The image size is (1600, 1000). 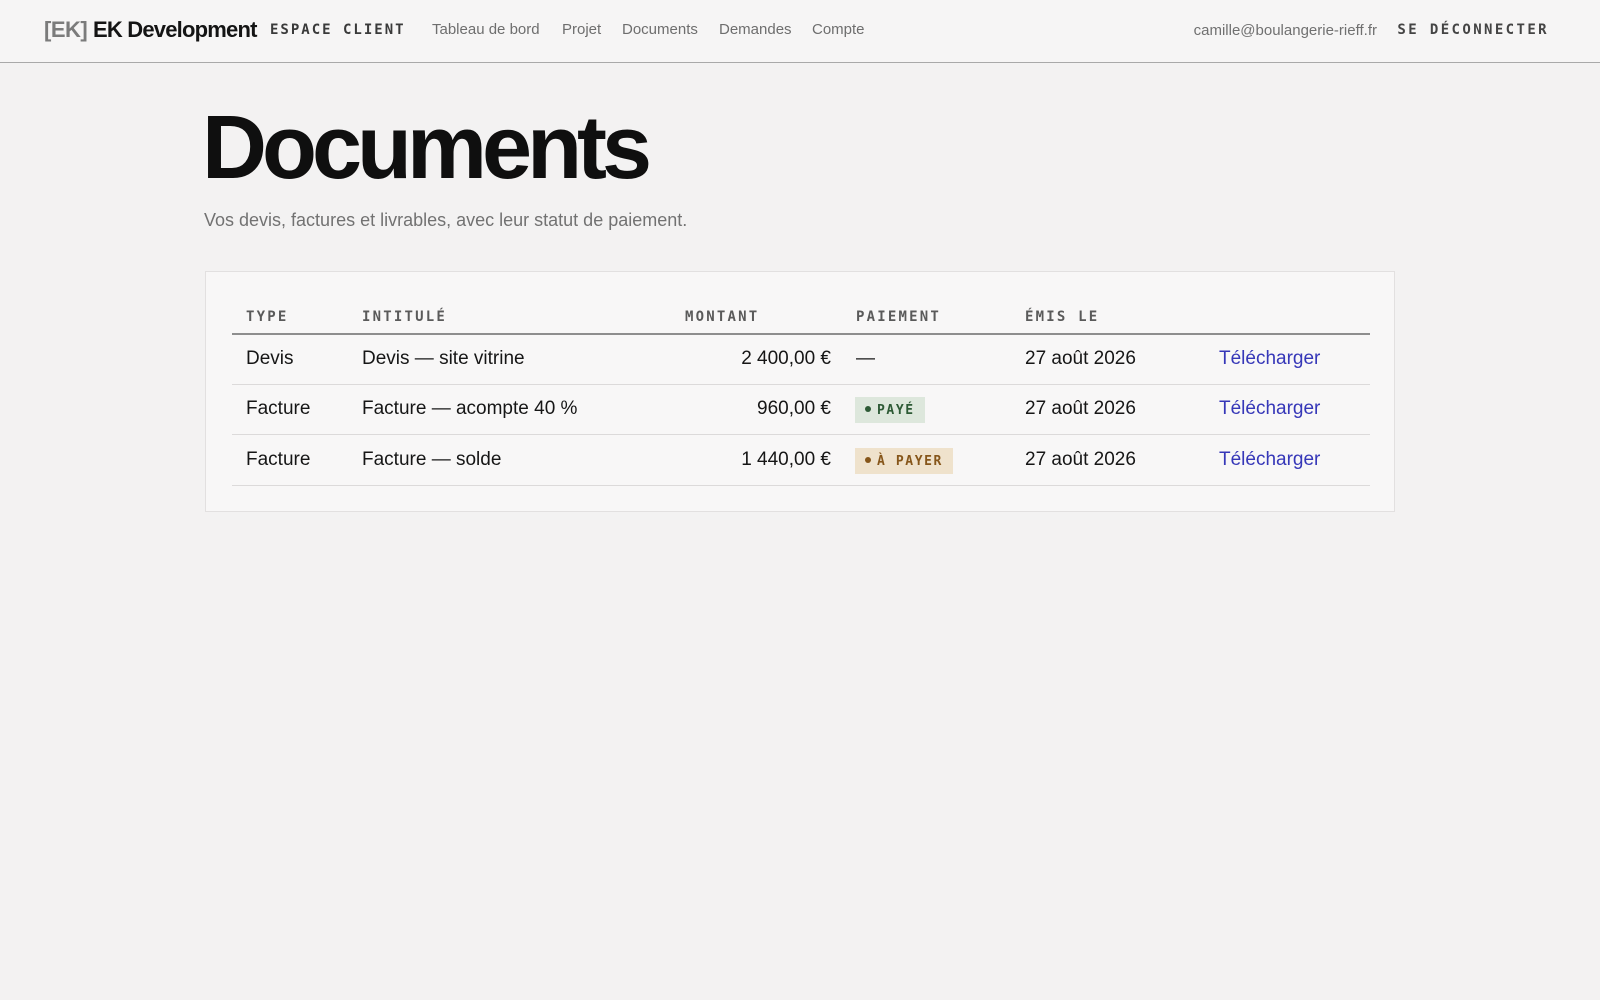 I want to click on page-title: Documents, so click(x=427, y=148).